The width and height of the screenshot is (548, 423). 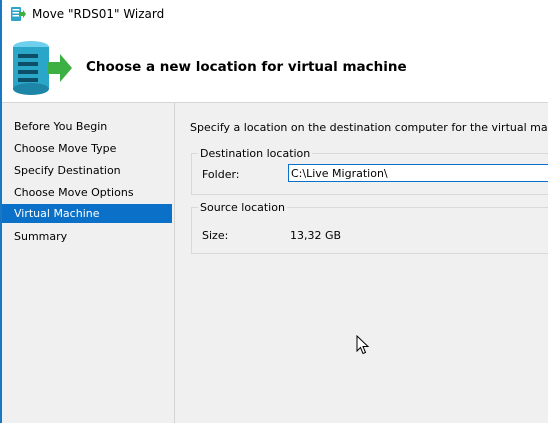 I want to click on source-location-group: Source location, so click(x=369, y=227).